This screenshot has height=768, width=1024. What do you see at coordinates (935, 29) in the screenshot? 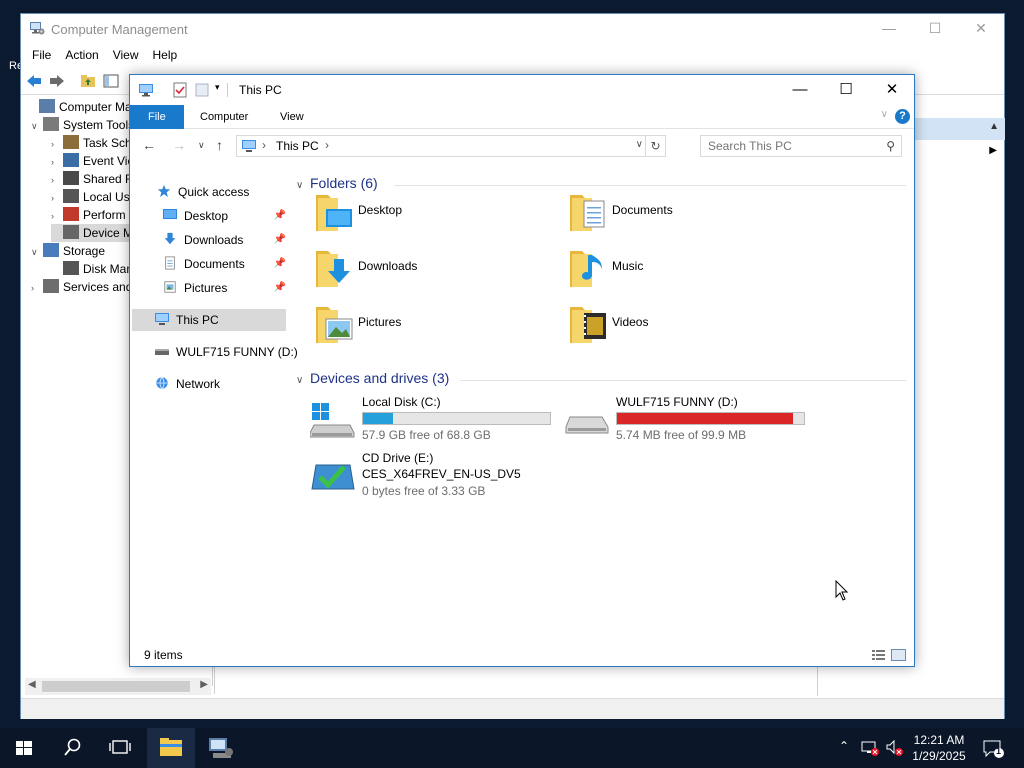
I see `cm-maximize-button: ☐` at bounding box center [935, 29].